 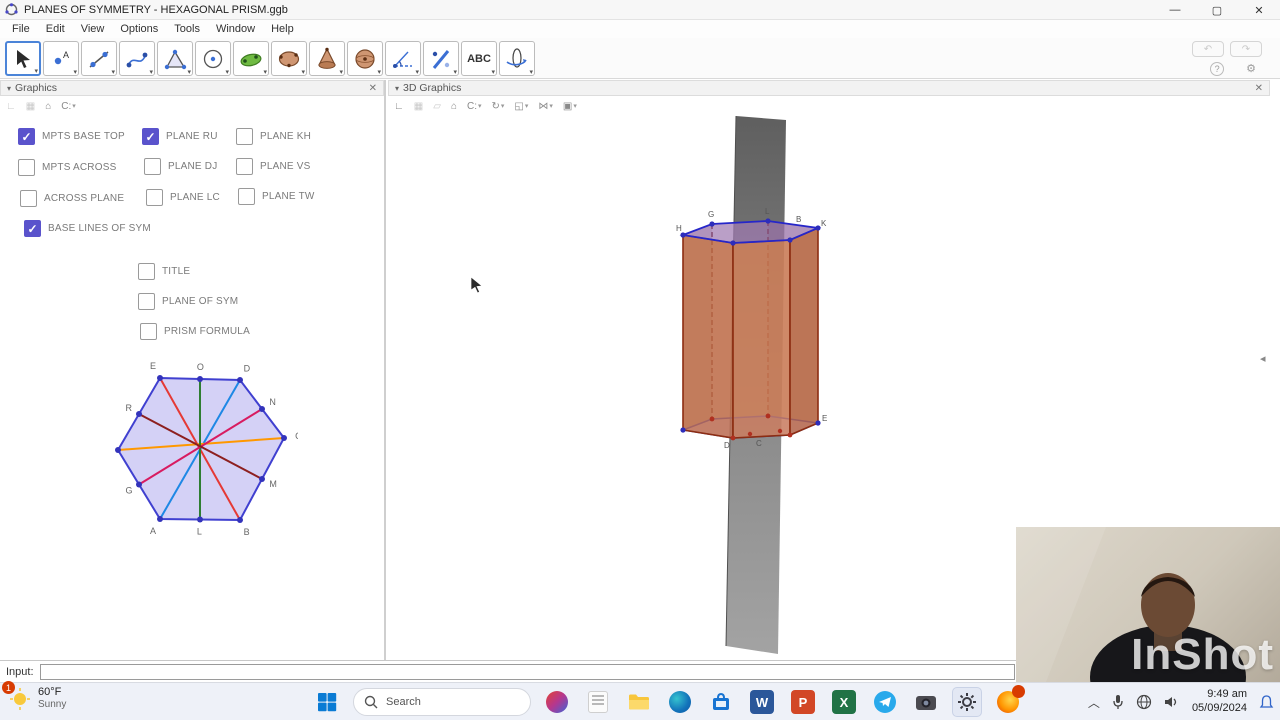 What do you see at coordinates (517, 58) in the screenshot?
I see `rotate-view-tool-button: ▾` at bounding box center [517, 58].